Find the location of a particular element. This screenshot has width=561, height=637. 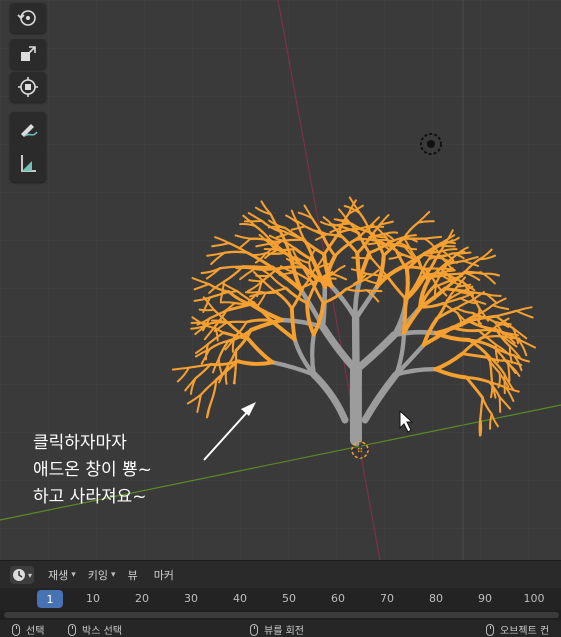

branch is located at coordinates (313, 354).